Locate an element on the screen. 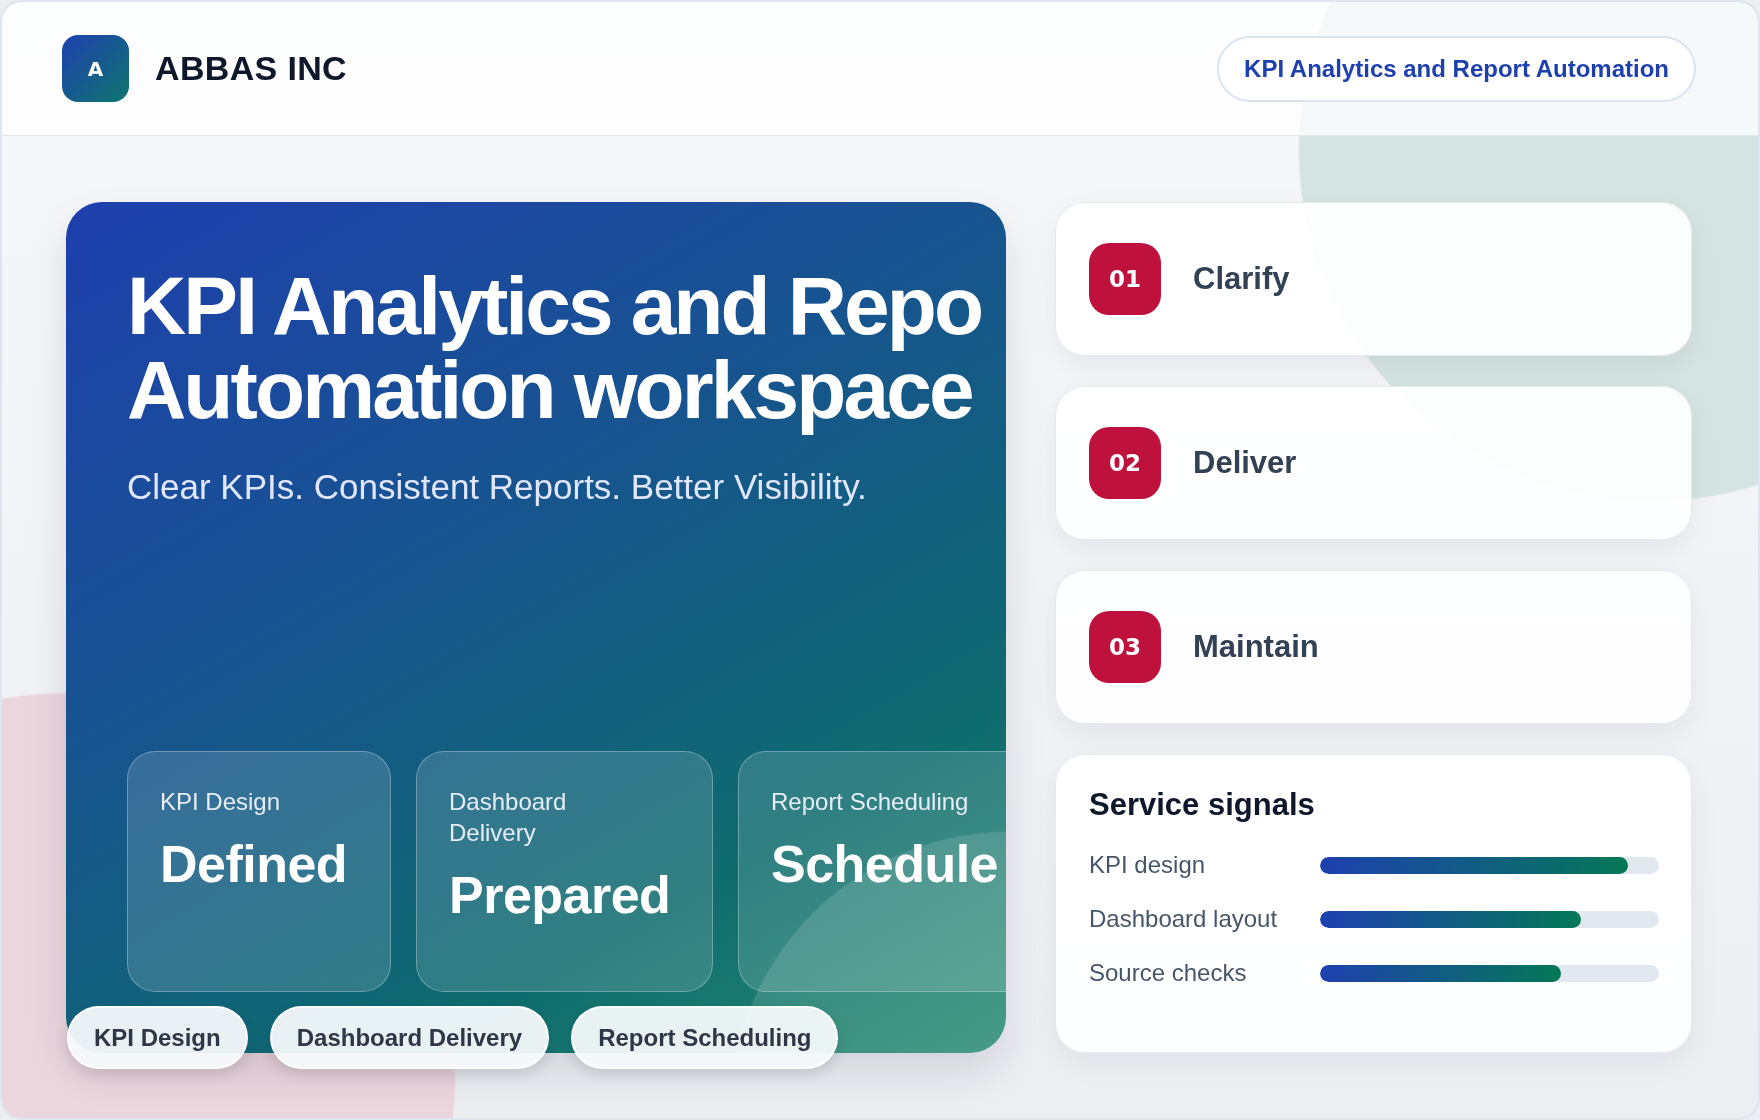 Image resolution: width=1760 pixels, height=1120 pixels. signal-label: KPI design is located at coordinates (1147, 865).